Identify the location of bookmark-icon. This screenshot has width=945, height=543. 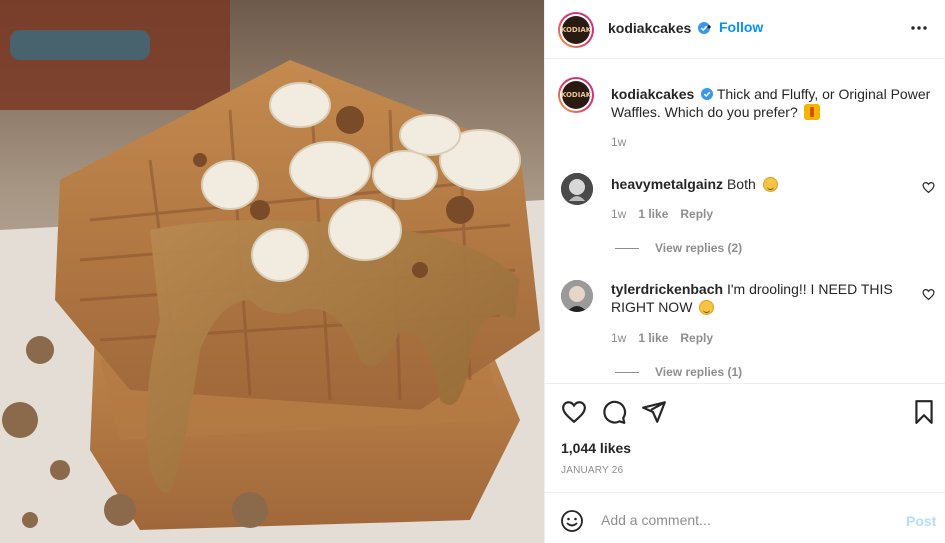
(924, 412).